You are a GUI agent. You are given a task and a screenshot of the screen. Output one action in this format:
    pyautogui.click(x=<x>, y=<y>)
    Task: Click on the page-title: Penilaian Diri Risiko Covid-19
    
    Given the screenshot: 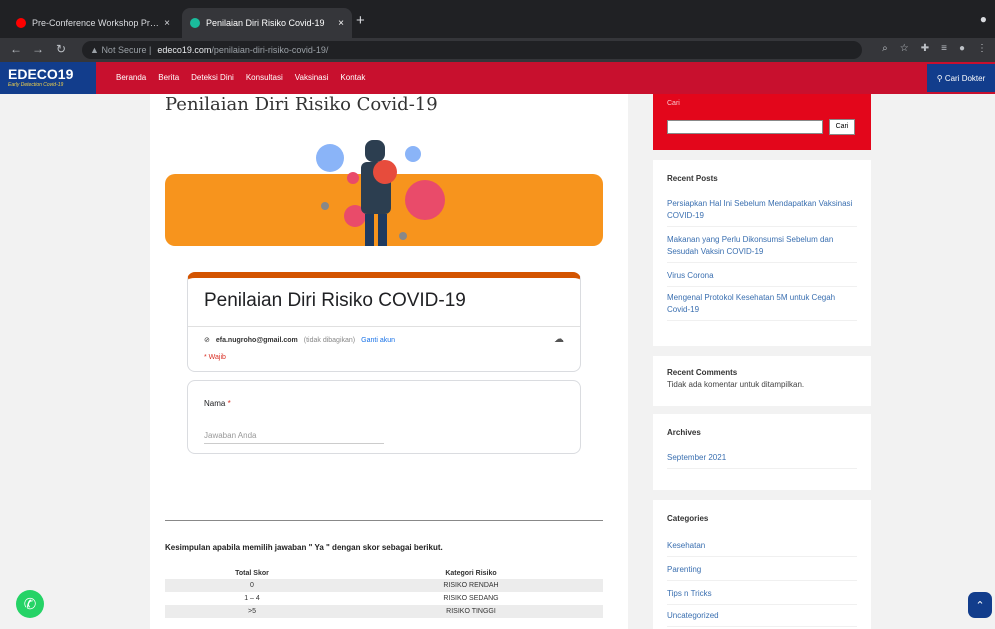 What is the action you would take?
    pyautogui.click(x=301, y=104)
    